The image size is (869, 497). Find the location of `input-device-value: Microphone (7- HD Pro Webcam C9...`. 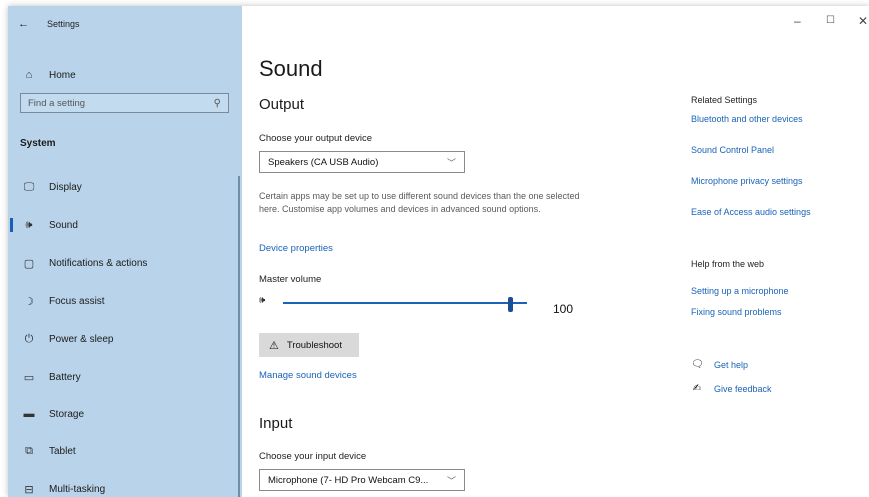

input-device-value: Microphone (7- HD Pro Webcam C9... is located at coordinates (348, 480).